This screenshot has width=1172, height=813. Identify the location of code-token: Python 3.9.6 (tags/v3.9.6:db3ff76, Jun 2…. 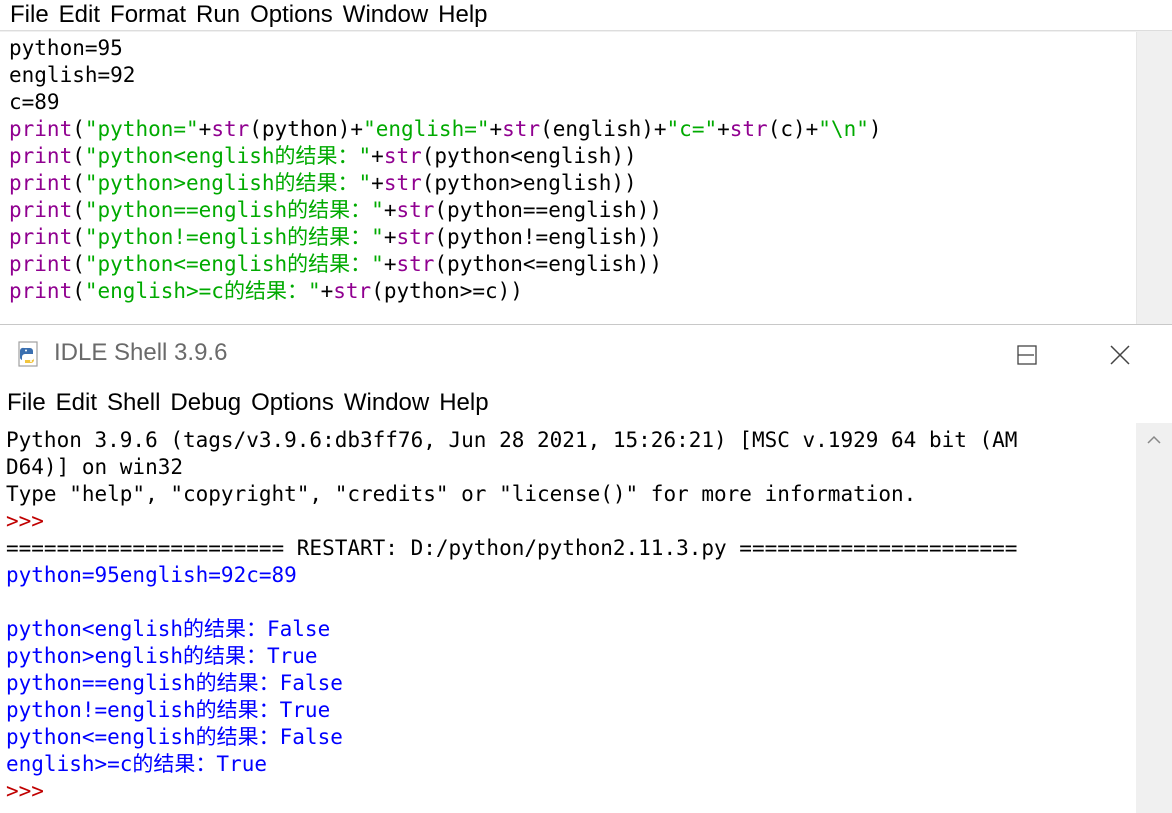
(512, 440).